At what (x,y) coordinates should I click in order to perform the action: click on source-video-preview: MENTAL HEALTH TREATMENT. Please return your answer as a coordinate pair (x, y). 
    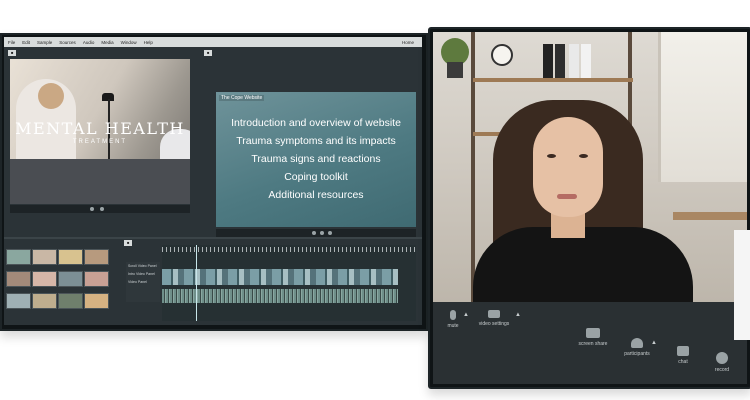
    Looking at the image, I should click on (100, 131).